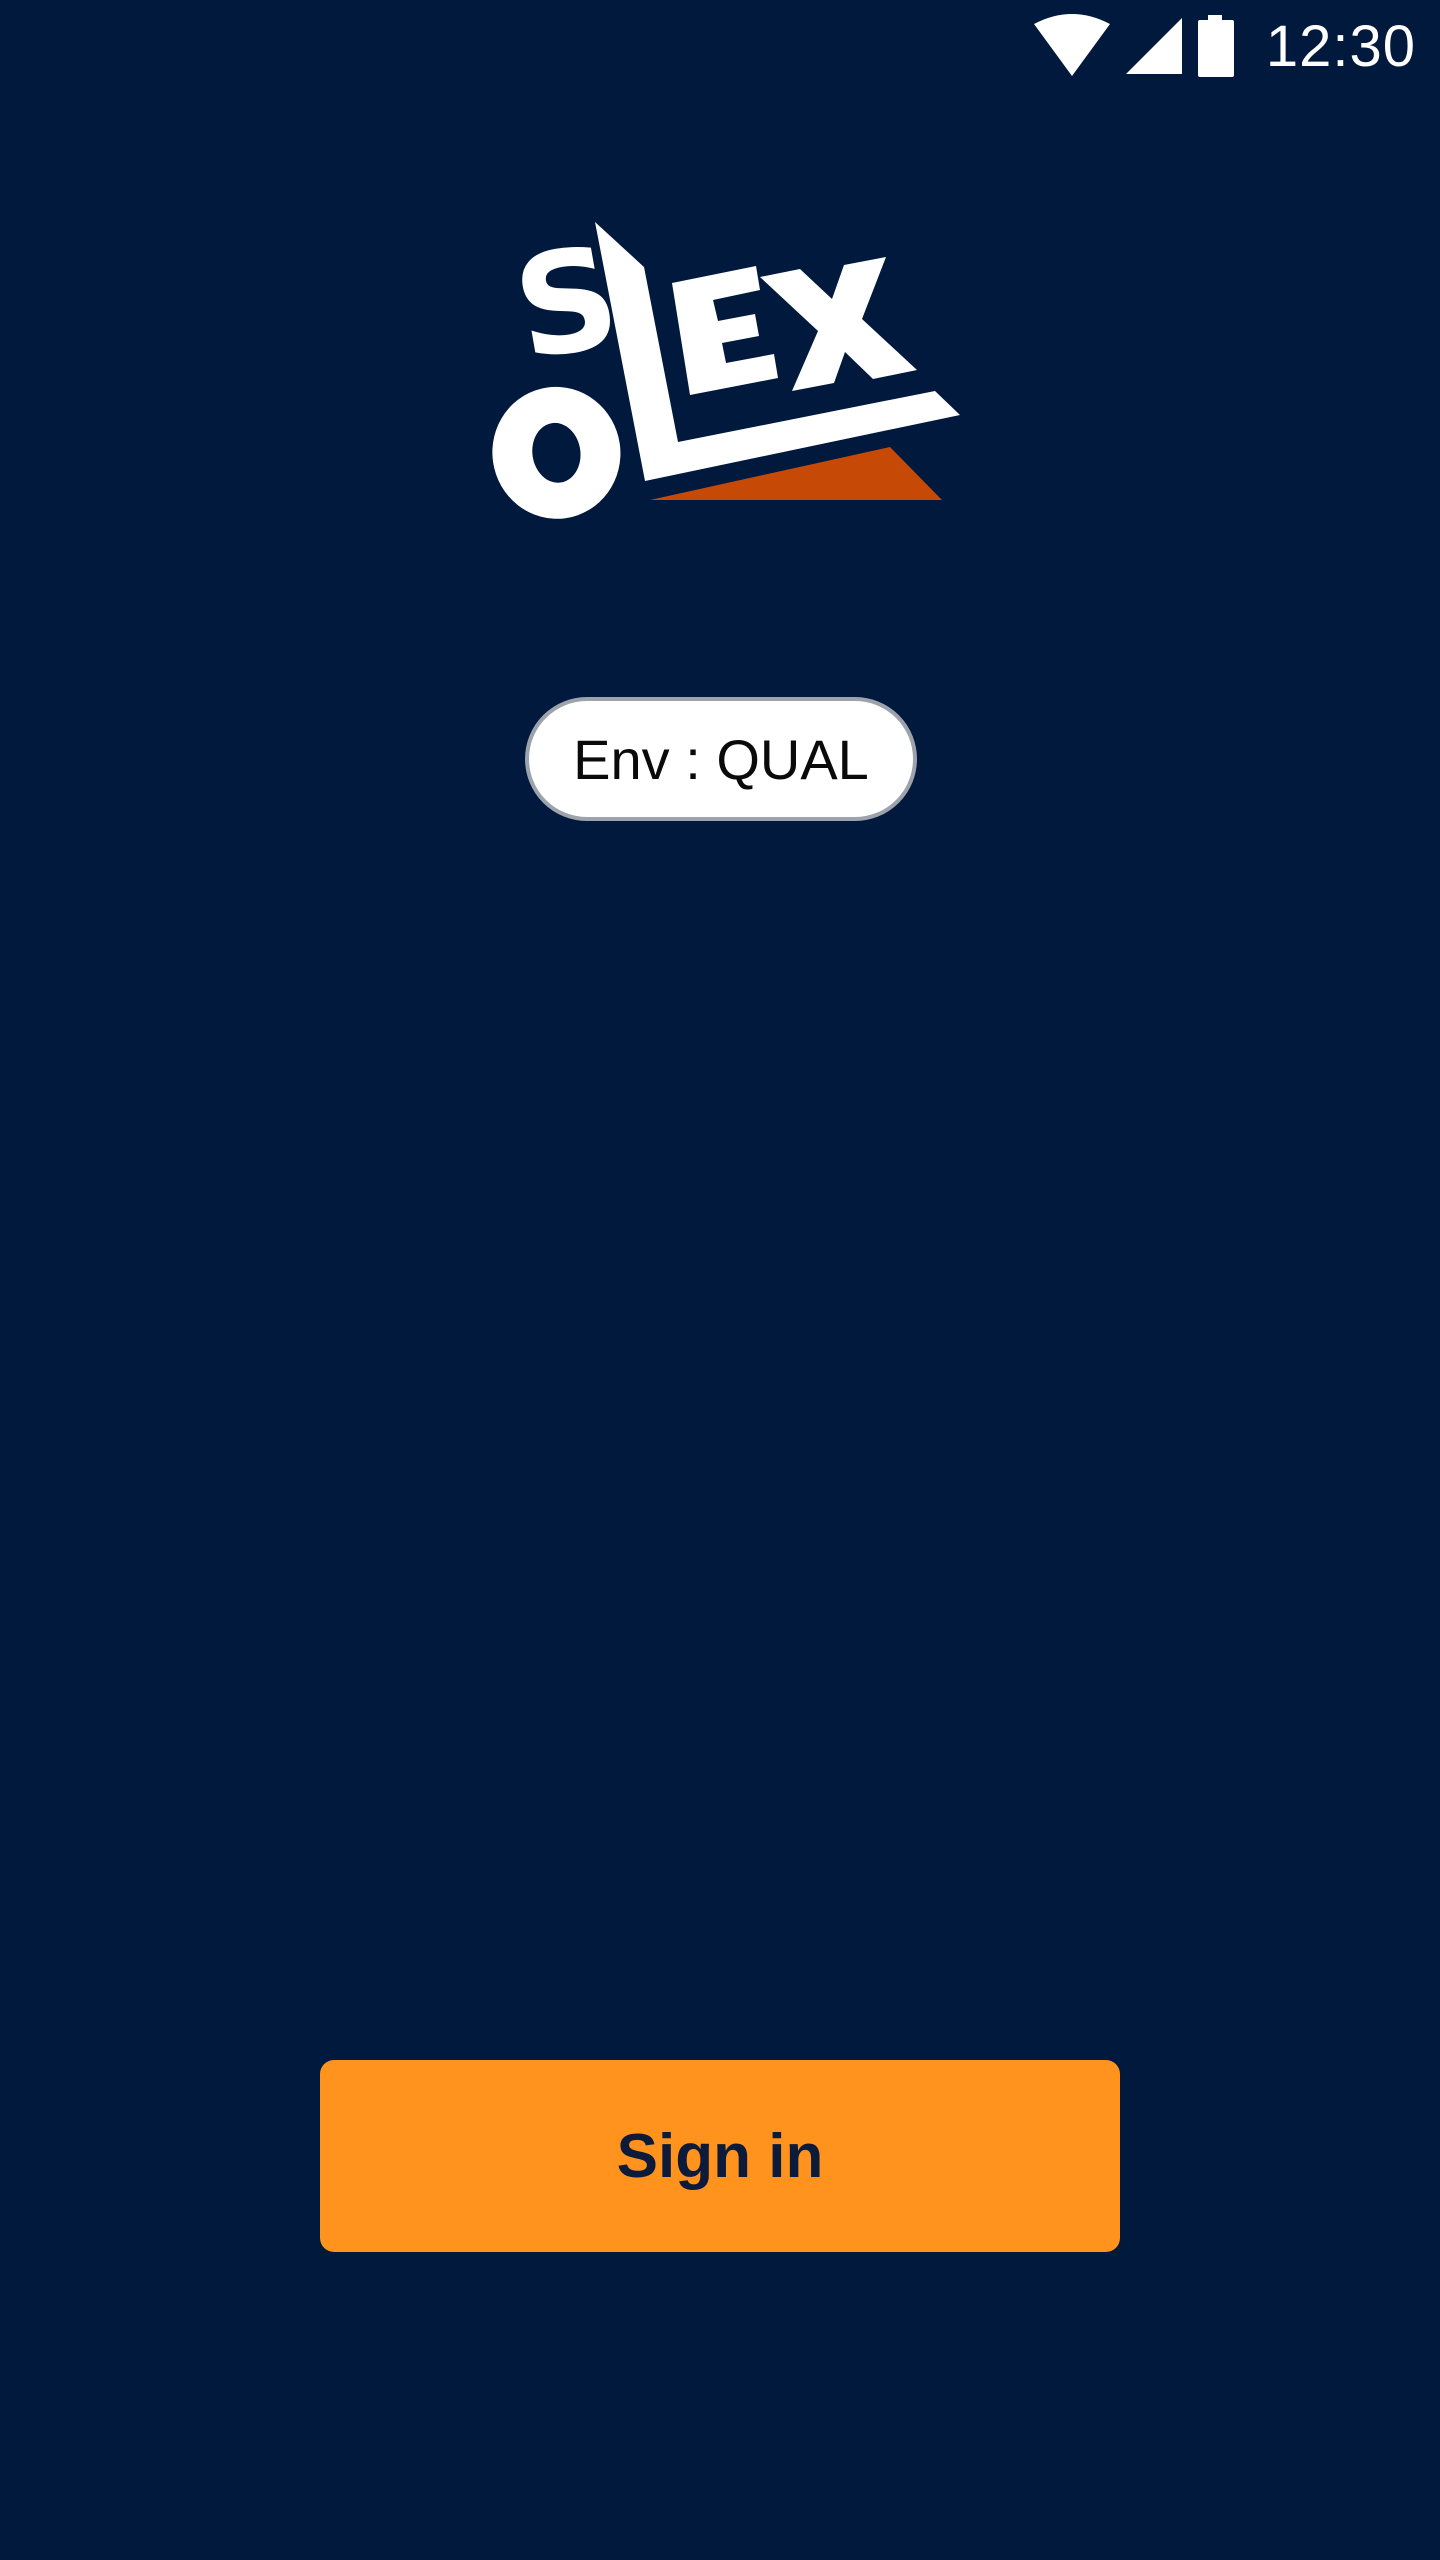  I want to click on cellular-signal-icon, so click(1154, 46).